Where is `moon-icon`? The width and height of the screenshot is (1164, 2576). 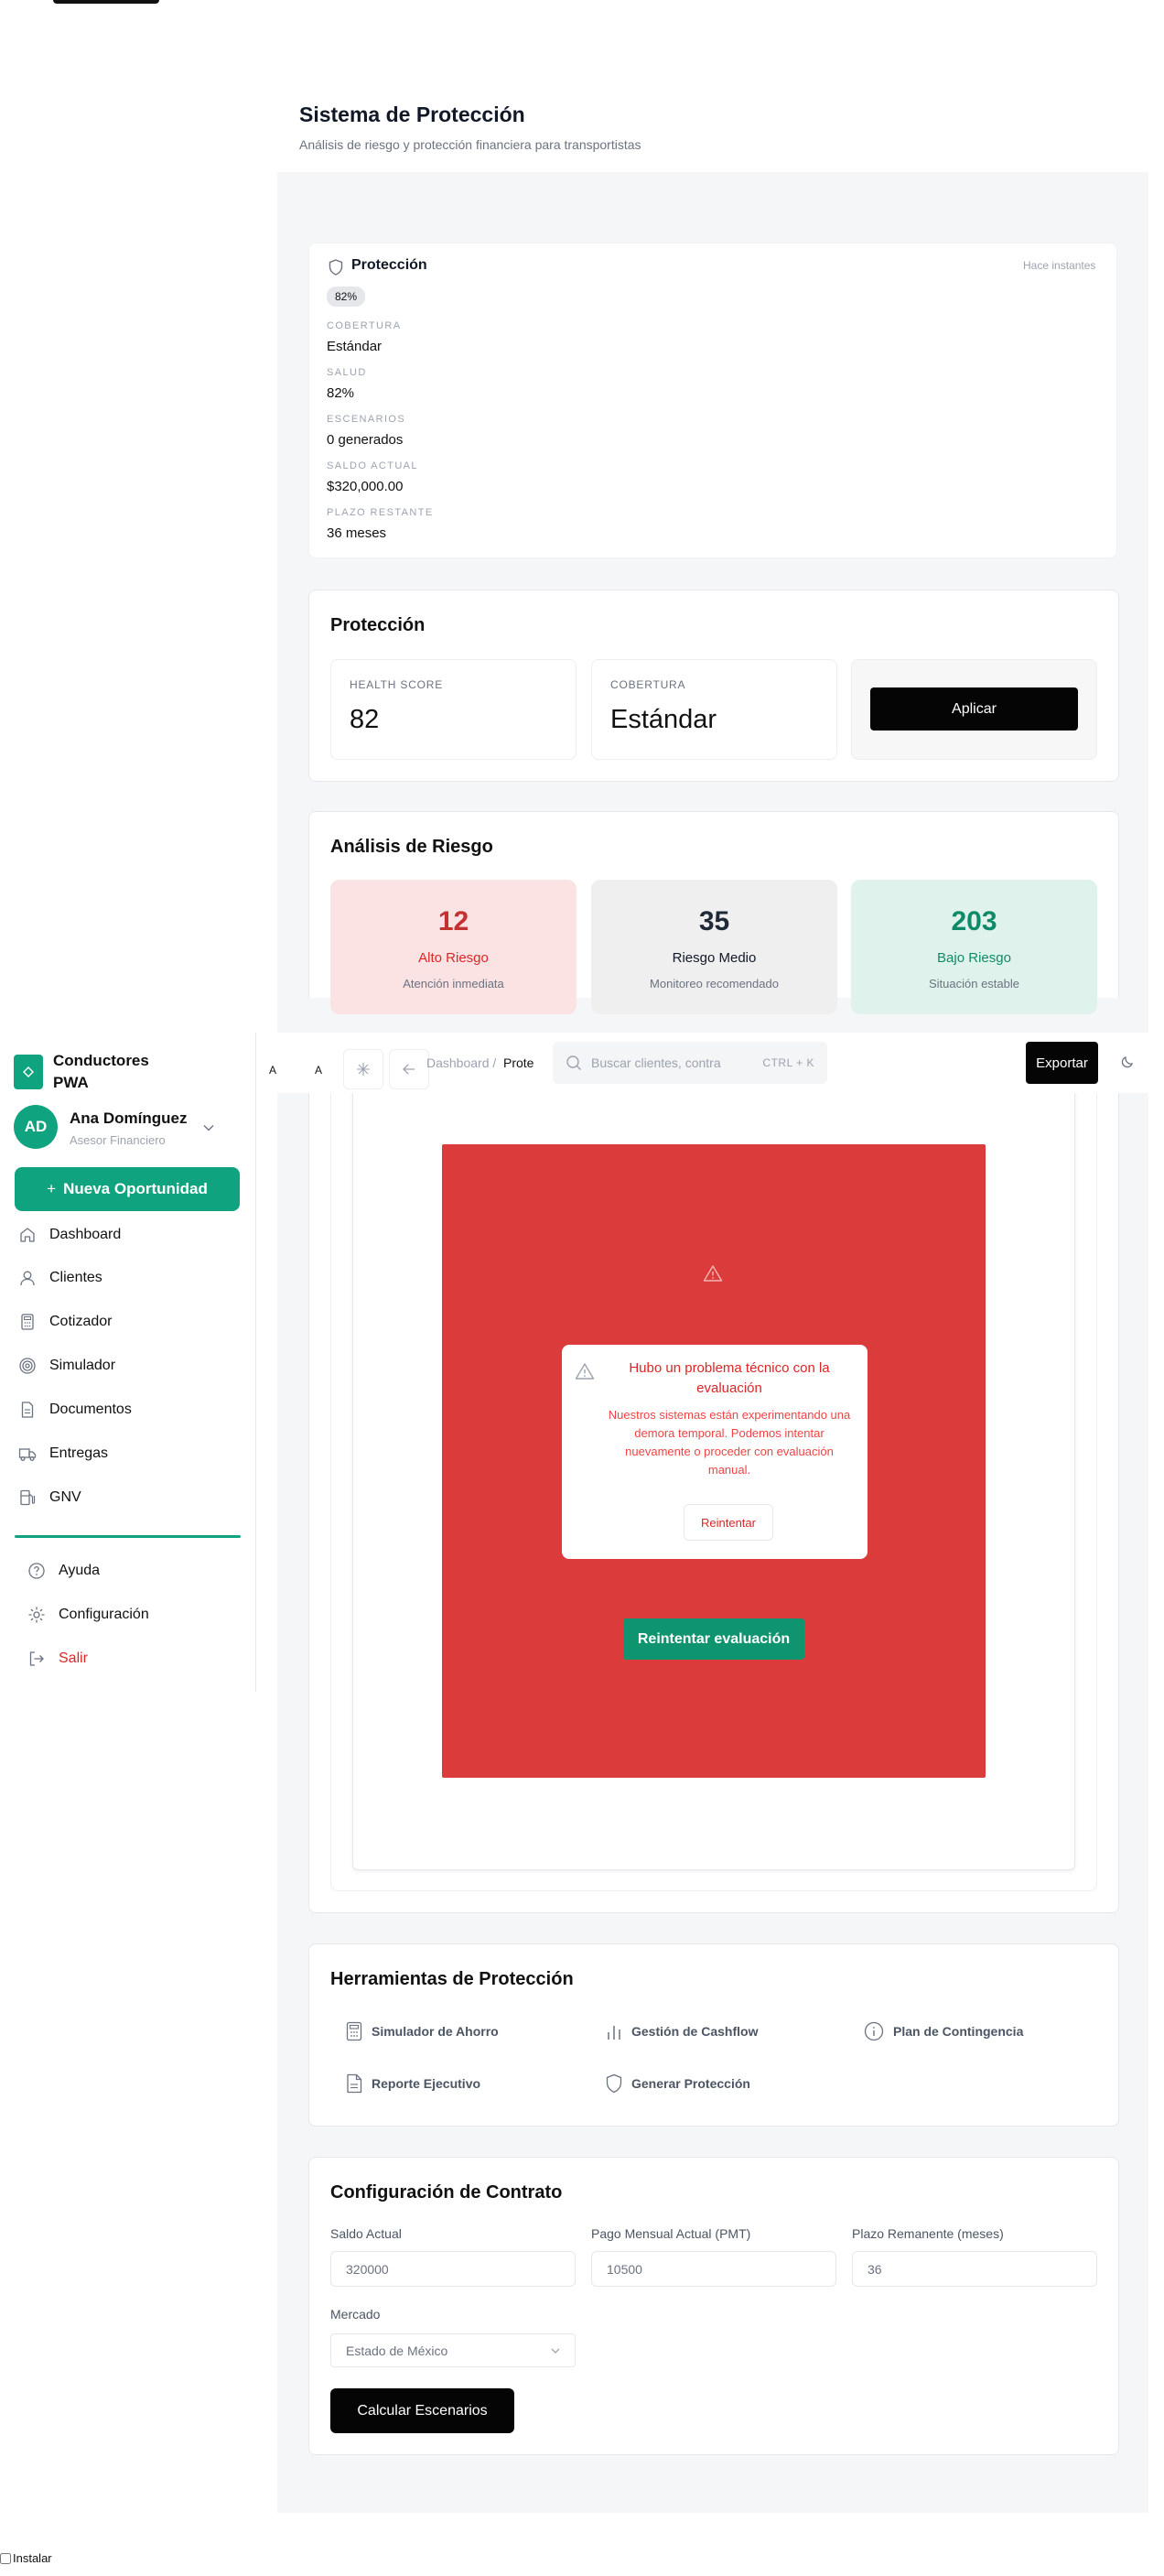 moon-icon is located at coordinates (1127, 1062).